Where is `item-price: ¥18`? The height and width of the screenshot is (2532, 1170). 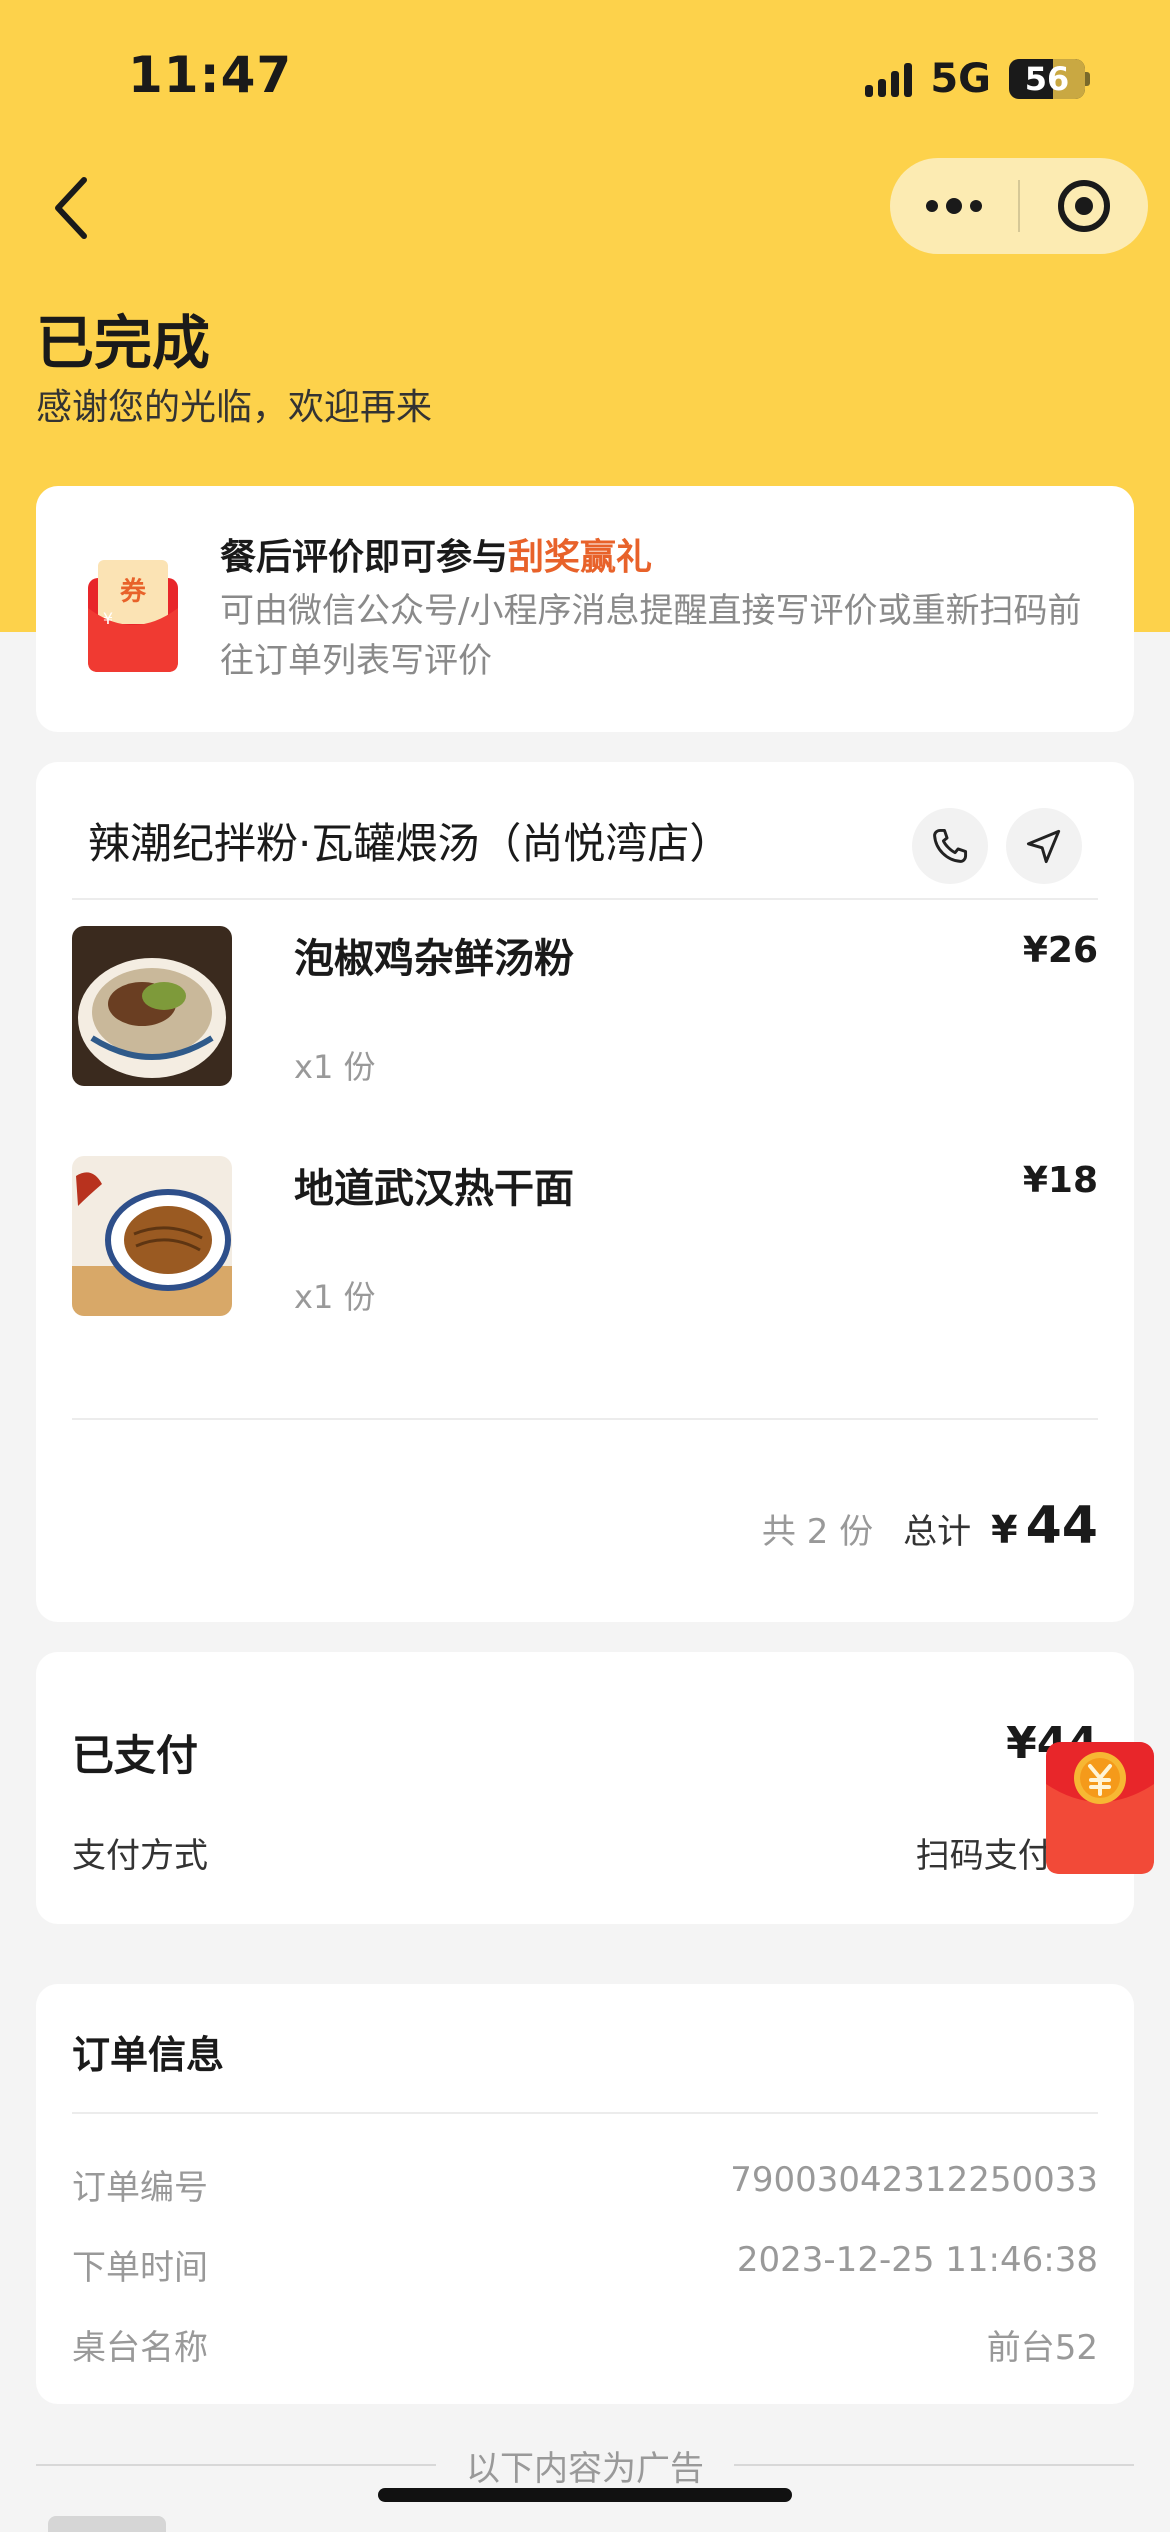
item-price: ¥18 is located at coordinates (1060, 1180).